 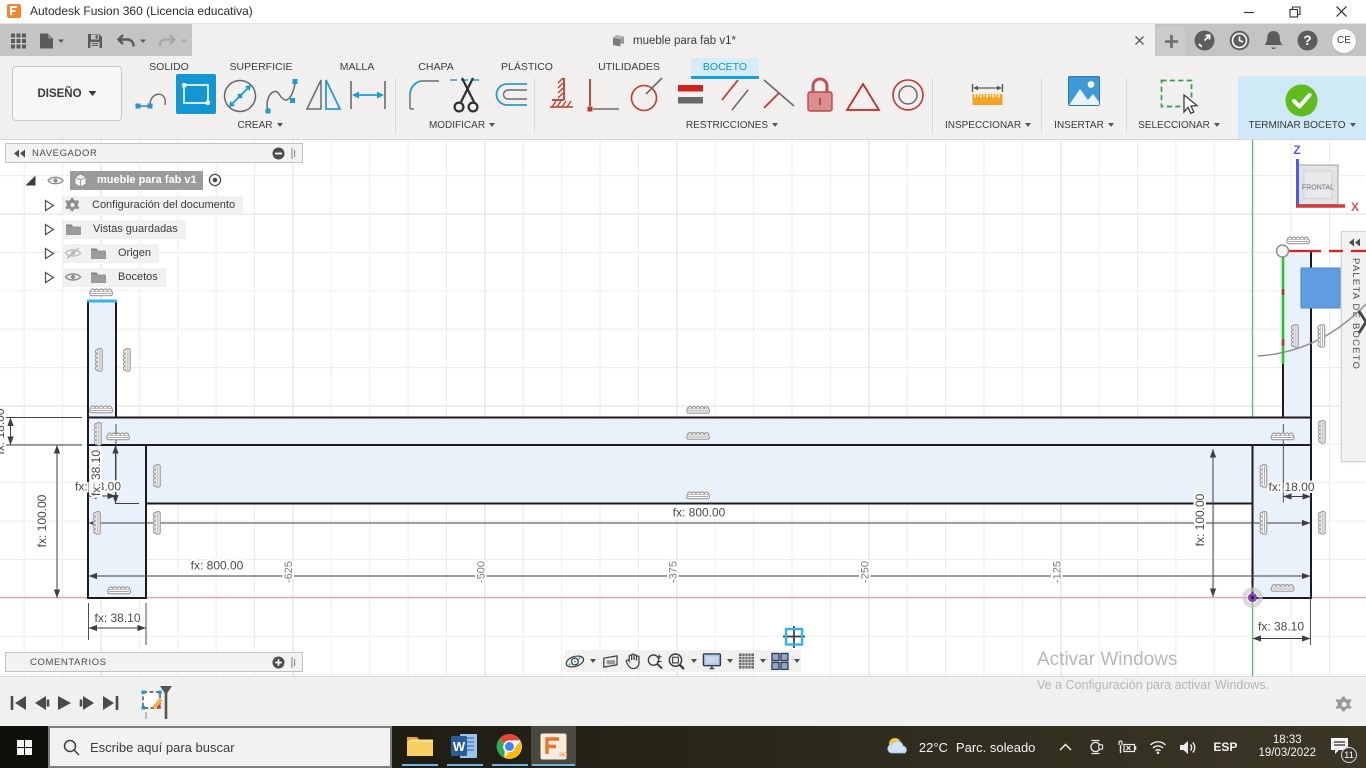 I want to click on tree-item-bocetos: Bocetos, so click(x=85, y=277).